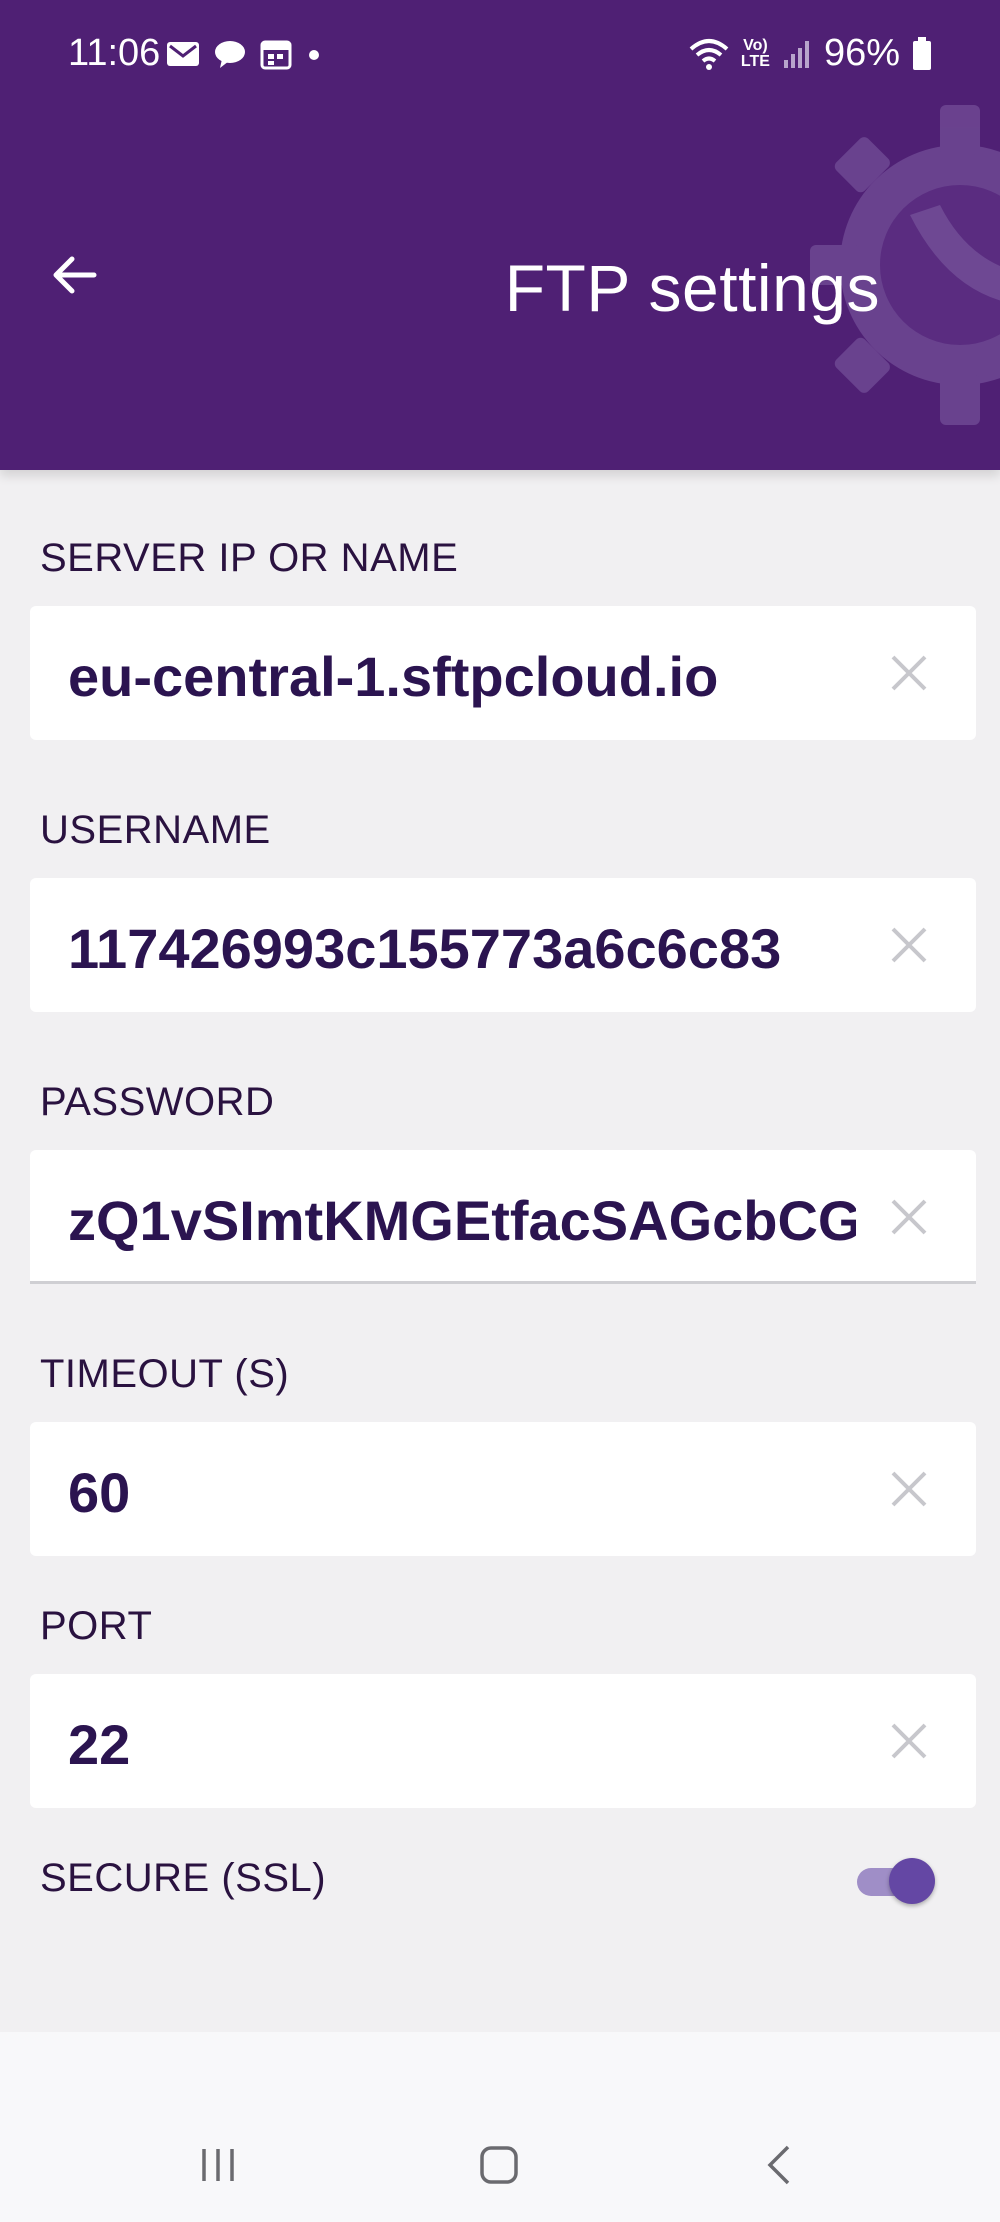 The height and width of the screenshot is (2222, 1000). I want to click on navigation-bar, so click(500, 2162).